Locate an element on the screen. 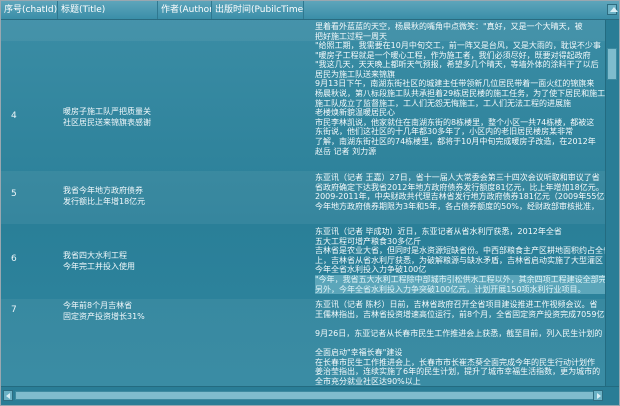  row-title-line: 今年前8个月吉林省 is located at coordinates (98, 305).